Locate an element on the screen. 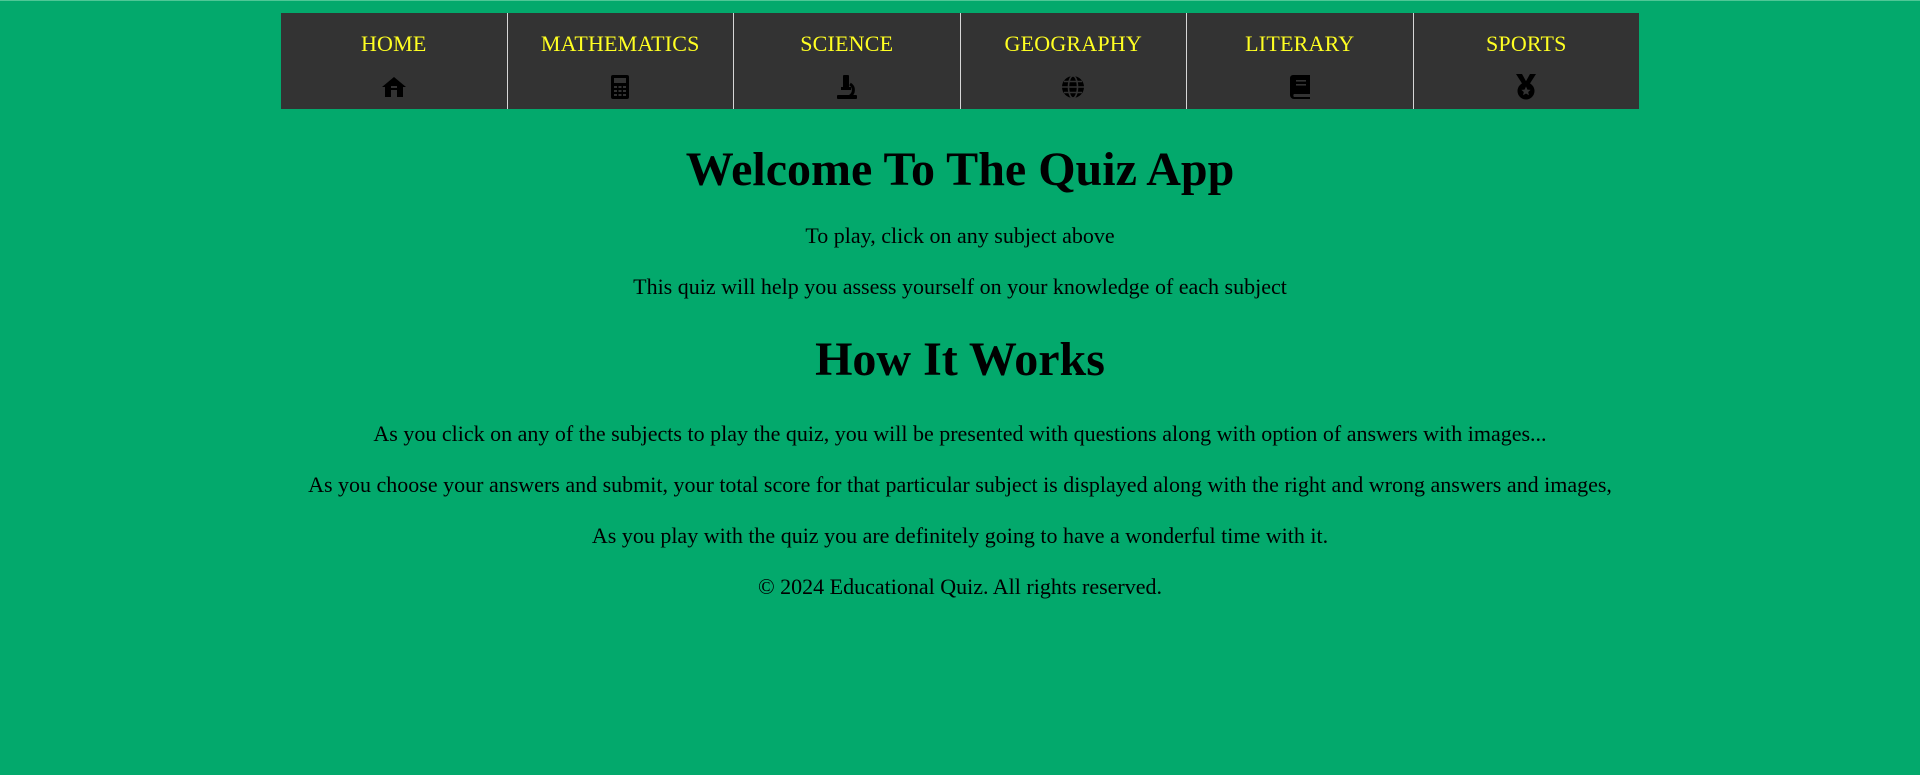 This screenshot has width=1920, height=775. nav-item-label: HOME is located at coordinates (393, 43).